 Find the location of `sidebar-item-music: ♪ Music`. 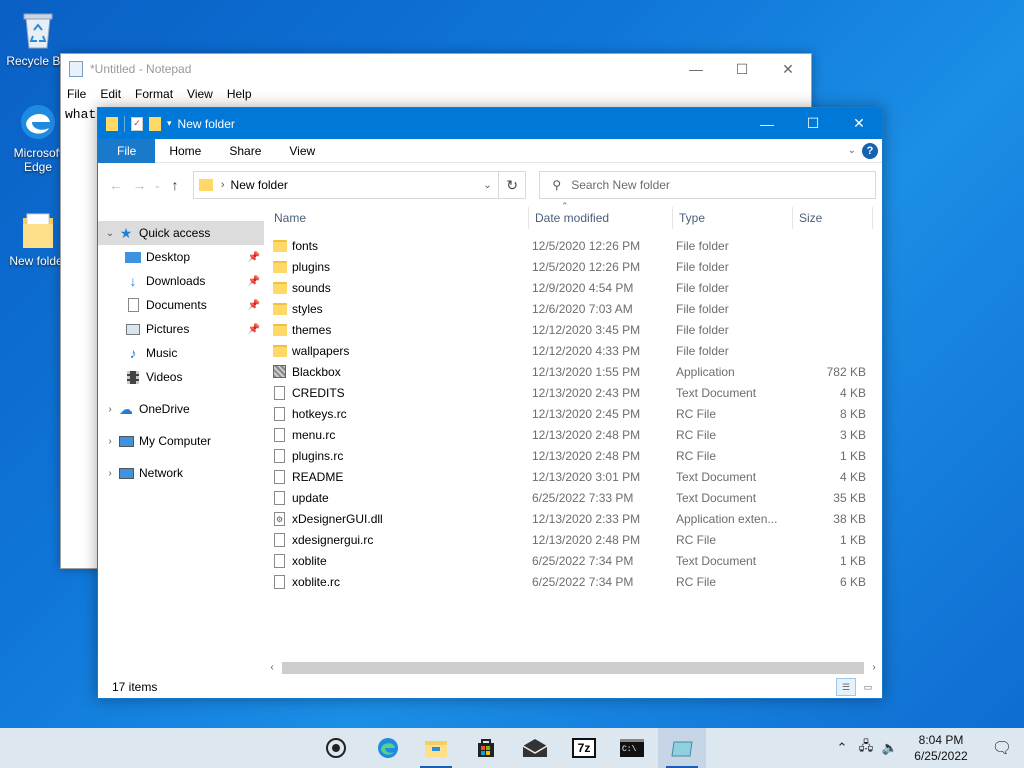

sidebar-item-music: ♪ Music is located at coordinates (181, 353).